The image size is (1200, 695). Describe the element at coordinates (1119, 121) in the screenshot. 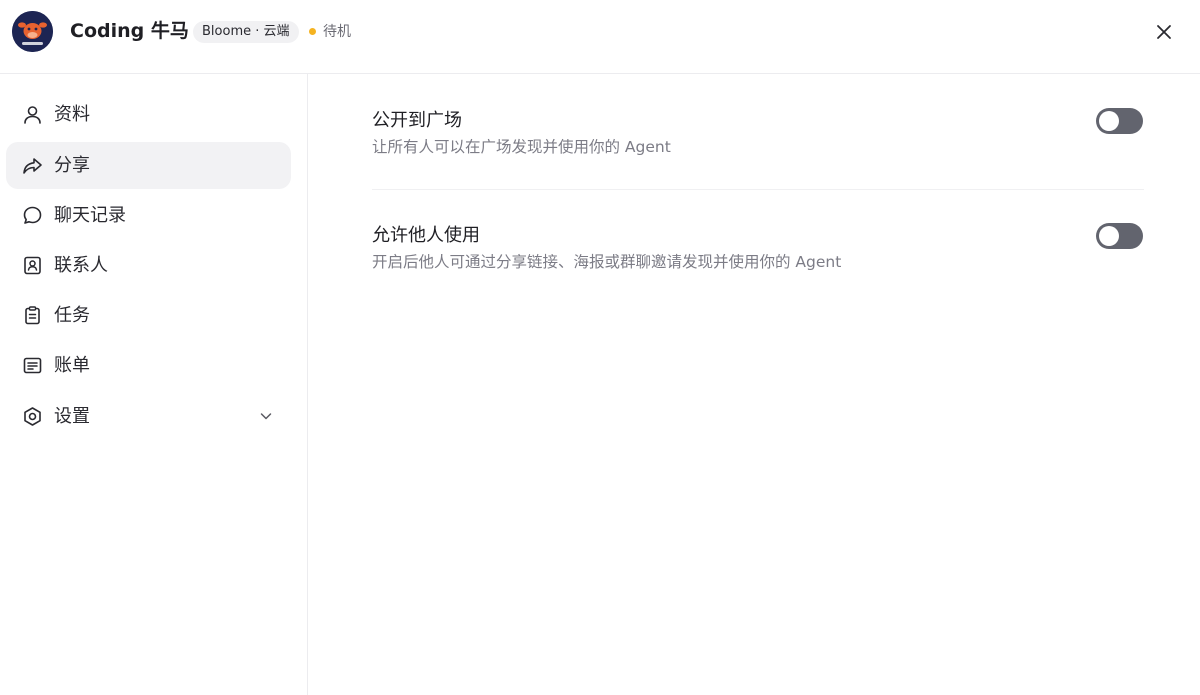

I see `public-square-toggle` at that location.